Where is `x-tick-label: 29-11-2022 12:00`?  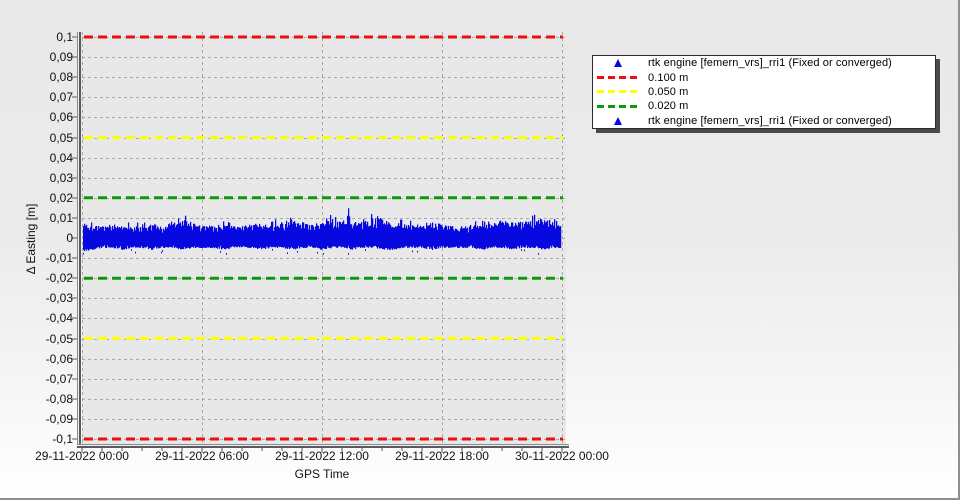 x-tick-label: 29-11-2022 12:00 is located at coordinates (322, 456).